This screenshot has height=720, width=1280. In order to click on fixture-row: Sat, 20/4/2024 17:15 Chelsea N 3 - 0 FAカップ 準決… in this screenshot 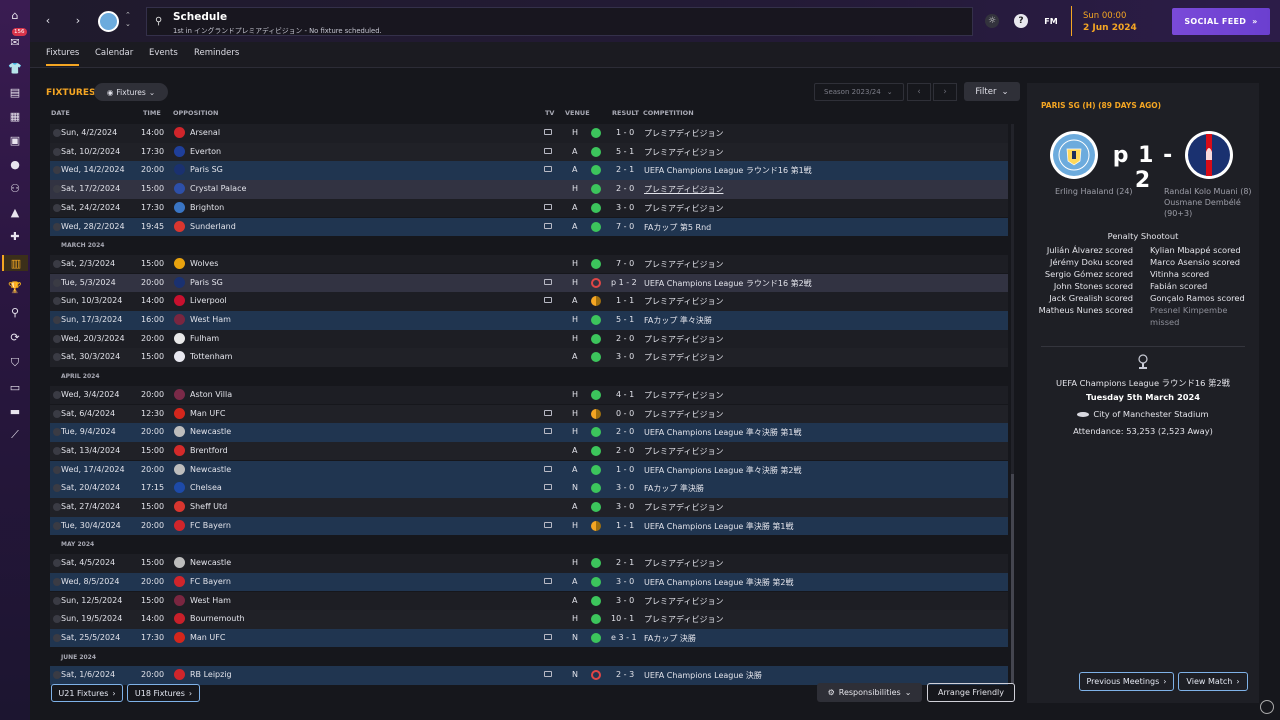, I will do `click(529, 488)`.